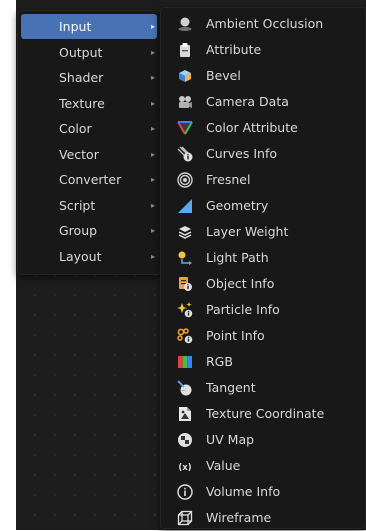  I want to click on node-item-particle-info: Particle Info, so click(263, 310).